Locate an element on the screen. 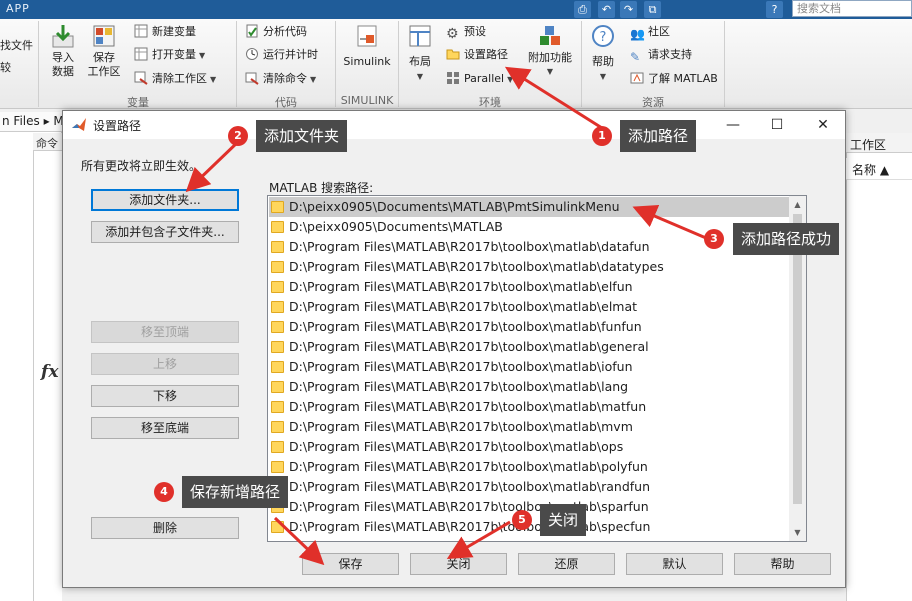 Image resolution: width=912 pixels, height=601 pixels. new-variable-label: 新建变量 is located at coordinates (174, 31).